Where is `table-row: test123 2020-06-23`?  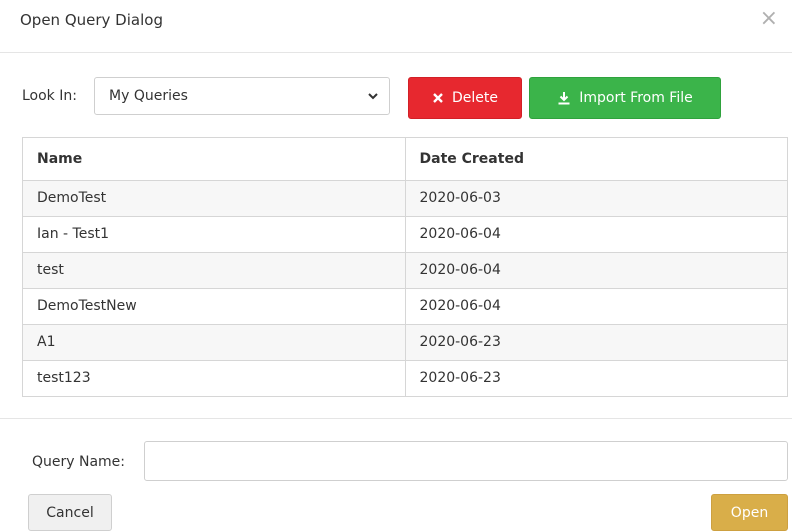
table-row: test123 2020-06-23 is located at coordinates (405, 378).